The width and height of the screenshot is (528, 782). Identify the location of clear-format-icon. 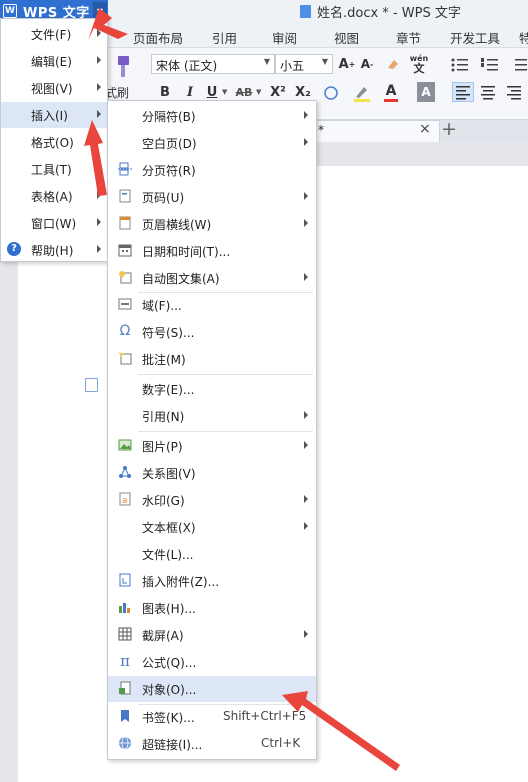
(393, 64).